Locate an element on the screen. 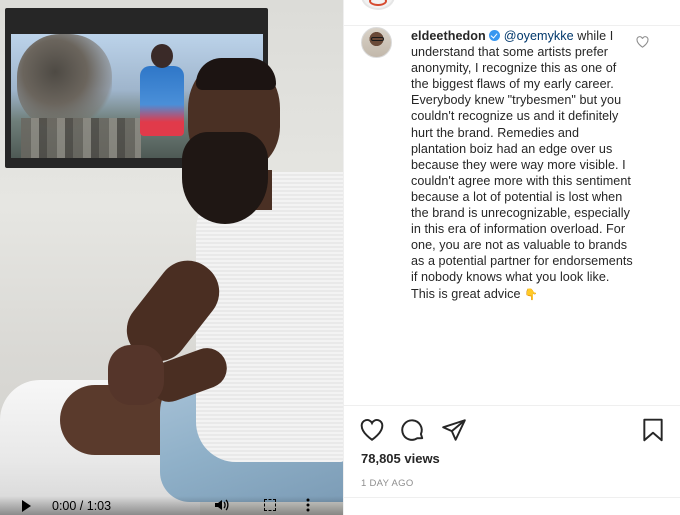 This screenshot has width=680, height=515. save-icon is located at coordinates (653, 430).